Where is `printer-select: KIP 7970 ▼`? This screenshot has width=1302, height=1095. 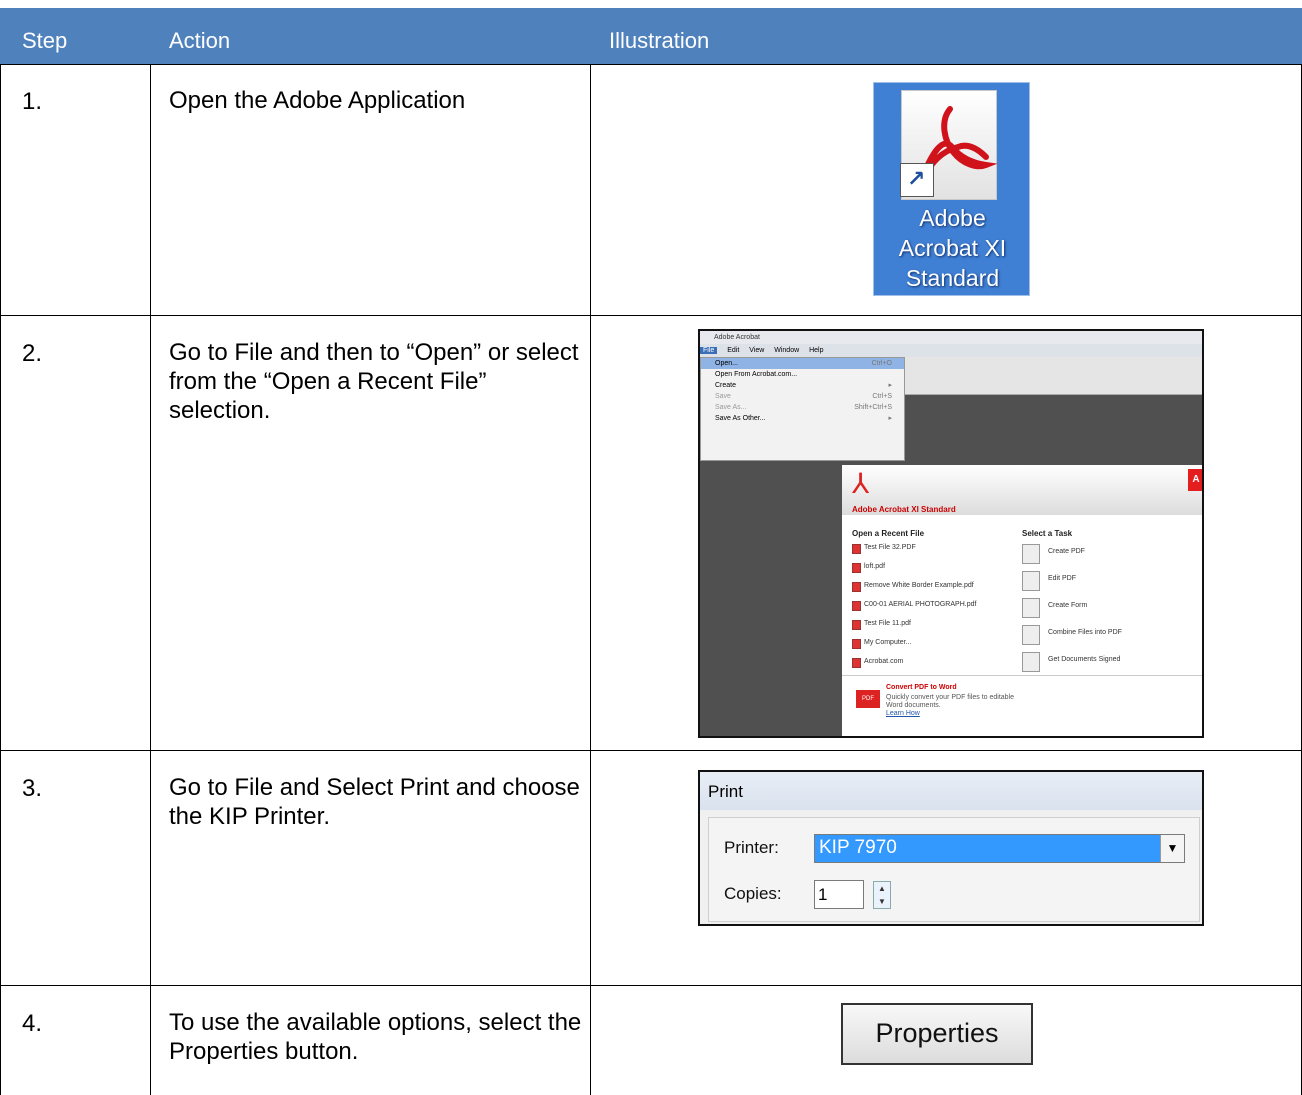 printer-select: KIP 7970 ▼ is located at coordinates (999, 848).